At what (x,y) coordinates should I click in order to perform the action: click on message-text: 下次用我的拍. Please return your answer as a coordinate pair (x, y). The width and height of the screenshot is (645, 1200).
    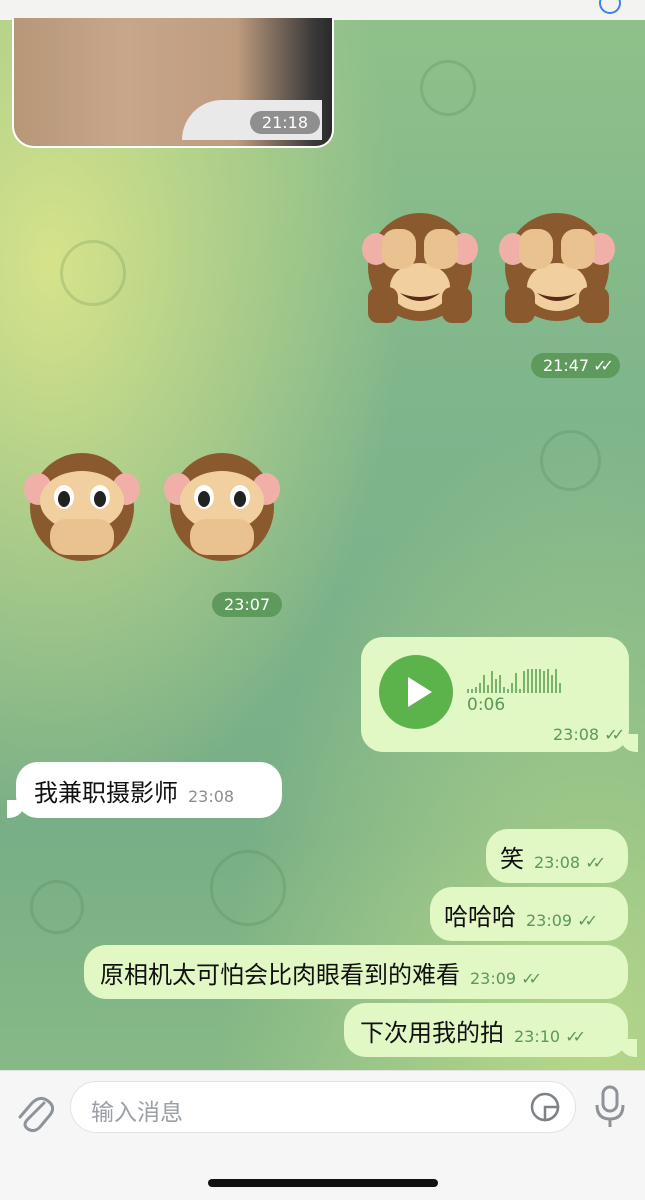
    Looking at the image, I should click on (432, 1032).